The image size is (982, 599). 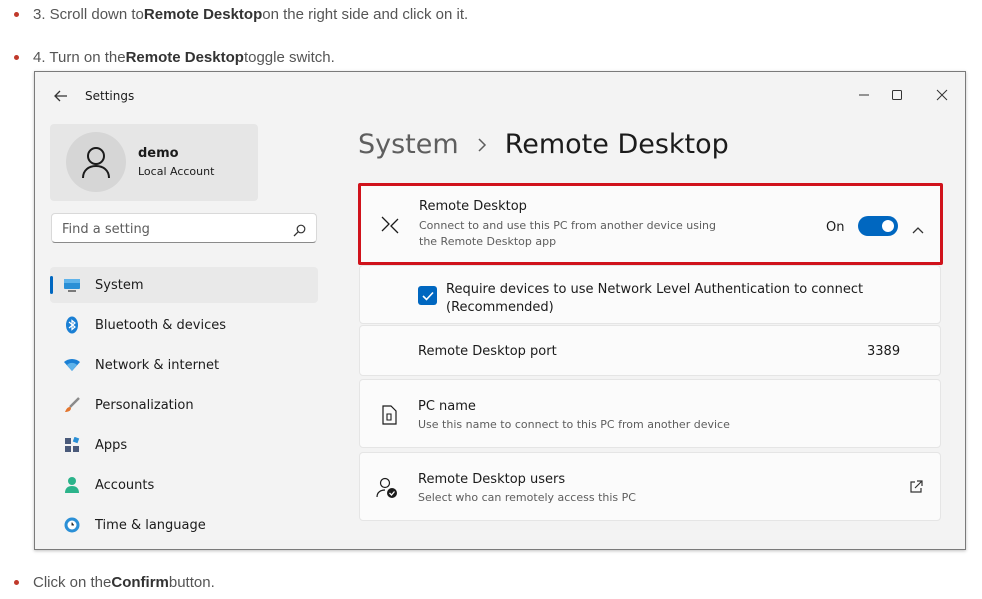 What do you see at coordinates (184, 228) in the screenshot?
I see `search-input: Find a setting` at bounding box center [184, 228].